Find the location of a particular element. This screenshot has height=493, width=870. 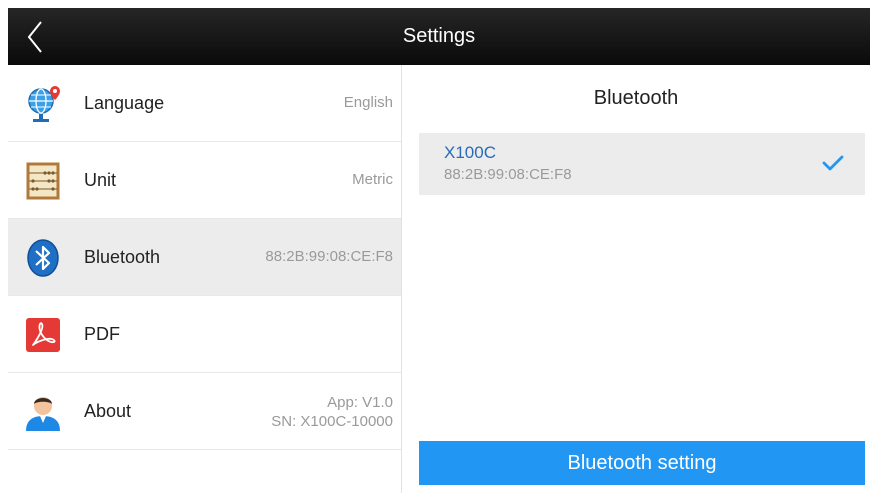

settings-item-label: PDF is located at coordinates (102, 334).